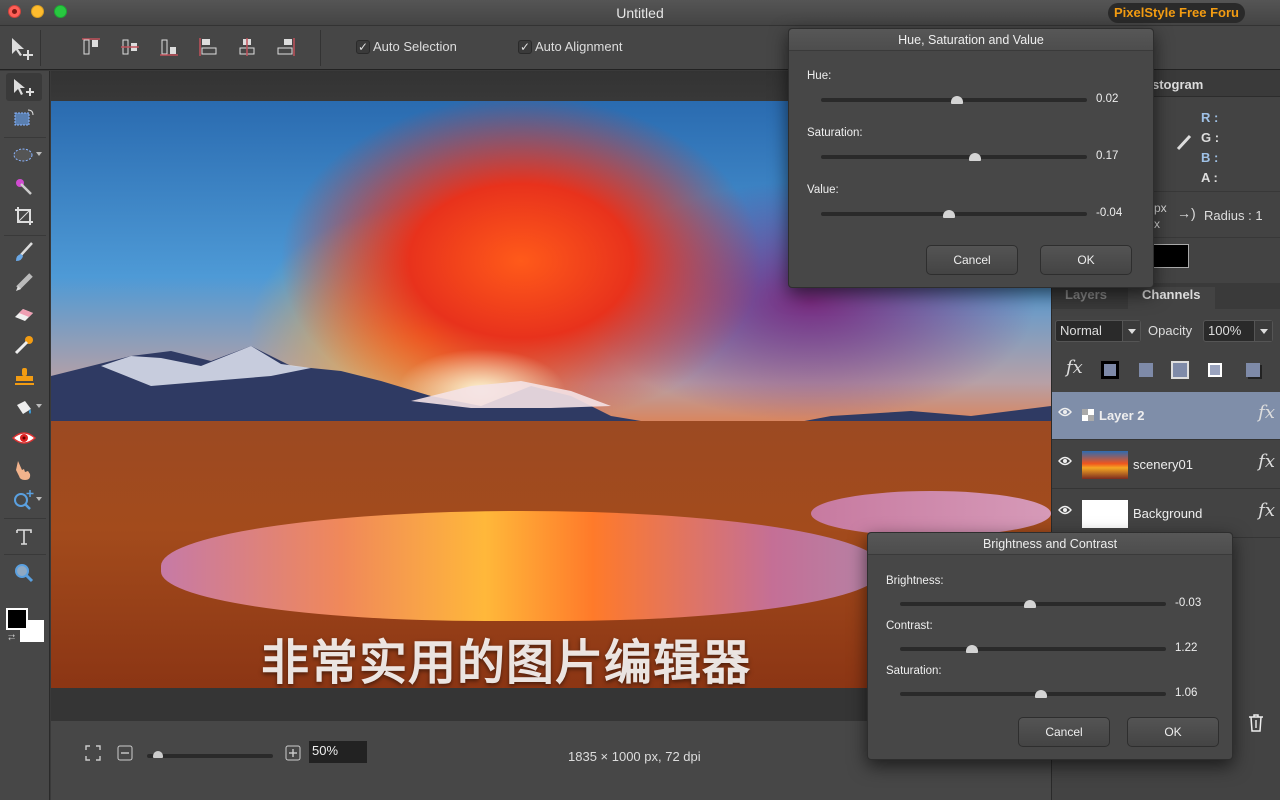 The height and width of the screenshot is (800, 1280). I want to click on brightness-label: Brightness:, so click(915, 581).